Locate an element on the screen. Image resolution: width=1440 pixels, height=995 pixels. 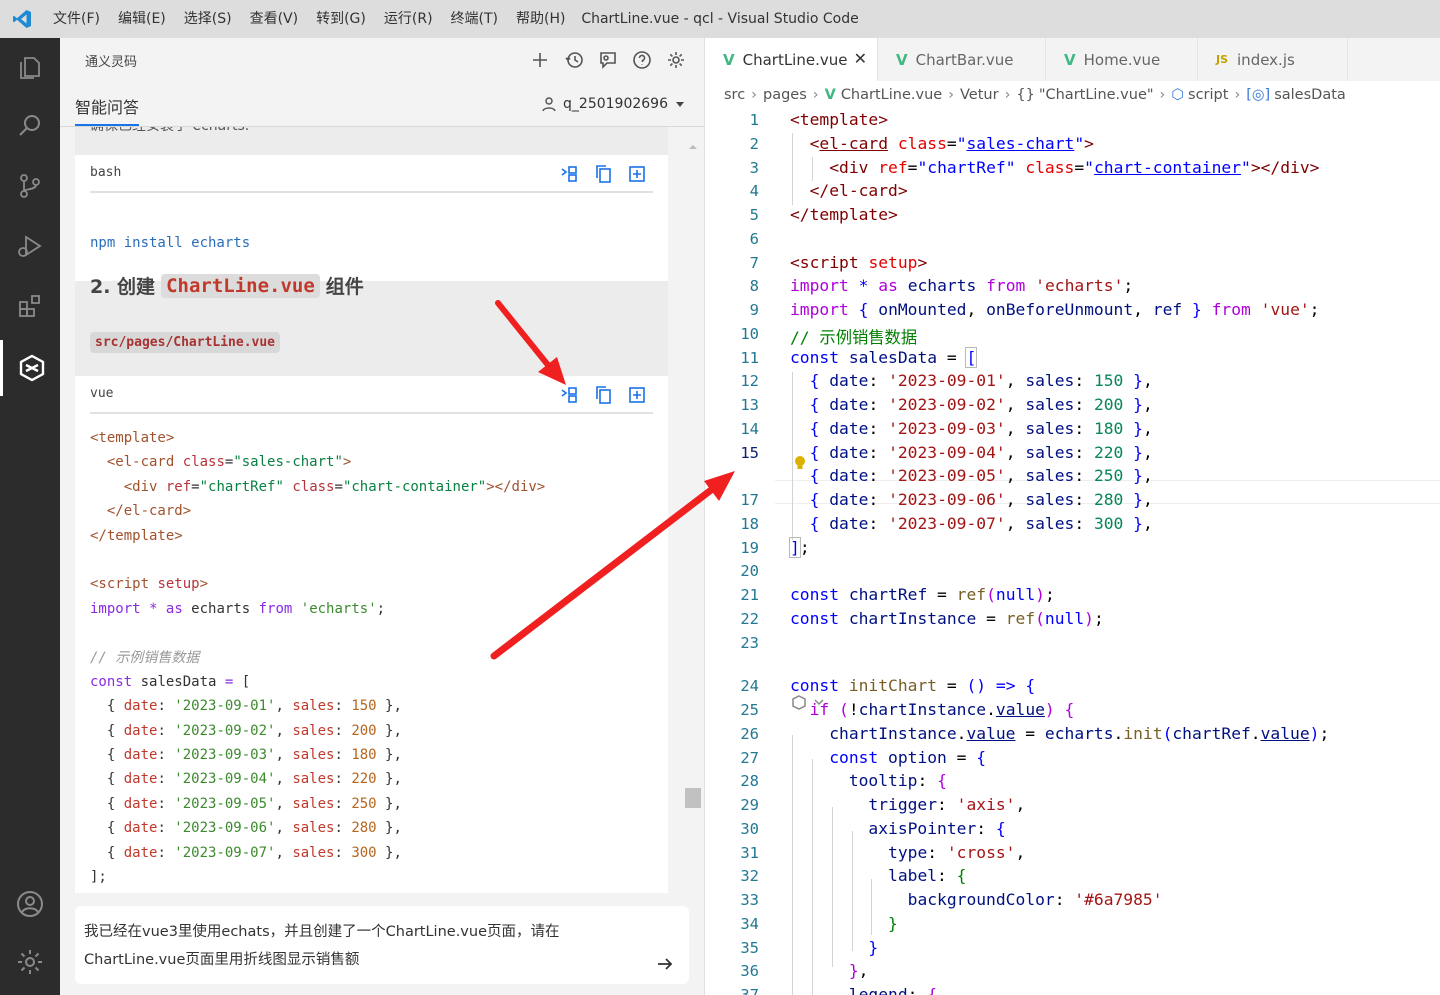
menu-help: 帮助(H) is located at coordinates (540, 19).